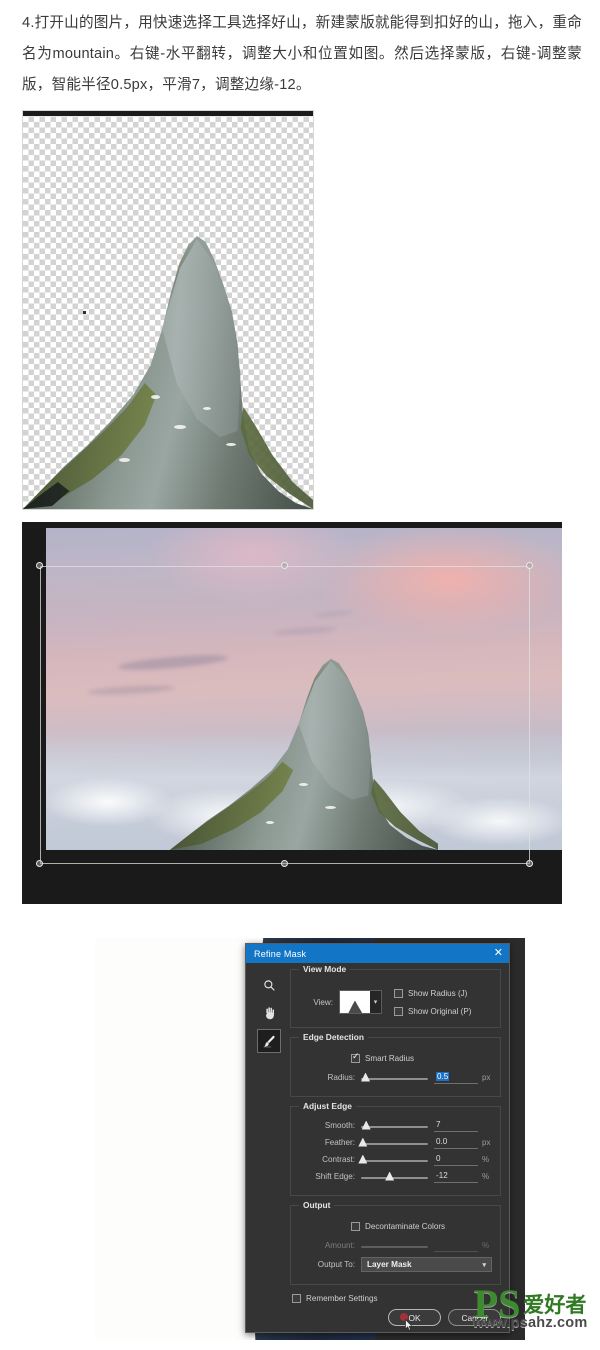  I want to click on edge-detection-title: Edge Detection, so click(333, 1037).